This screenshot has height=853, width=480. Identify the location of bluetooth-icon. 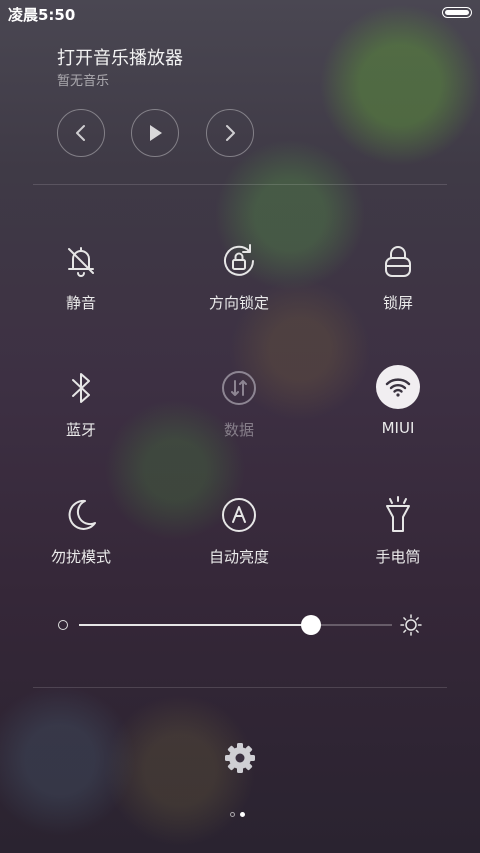
(81, 388).